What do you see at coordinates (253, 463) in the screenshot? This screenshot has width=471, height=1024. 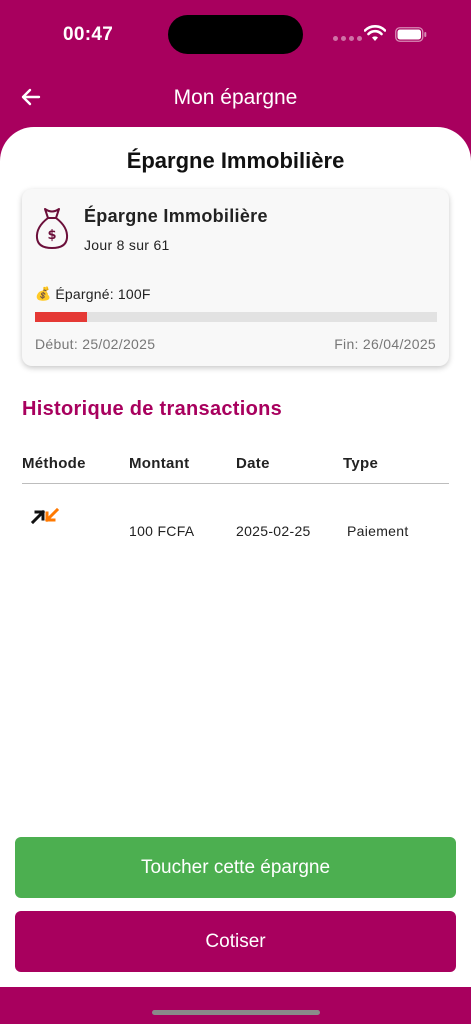 I see `column-date: Date` at bounding box center [253, 463].